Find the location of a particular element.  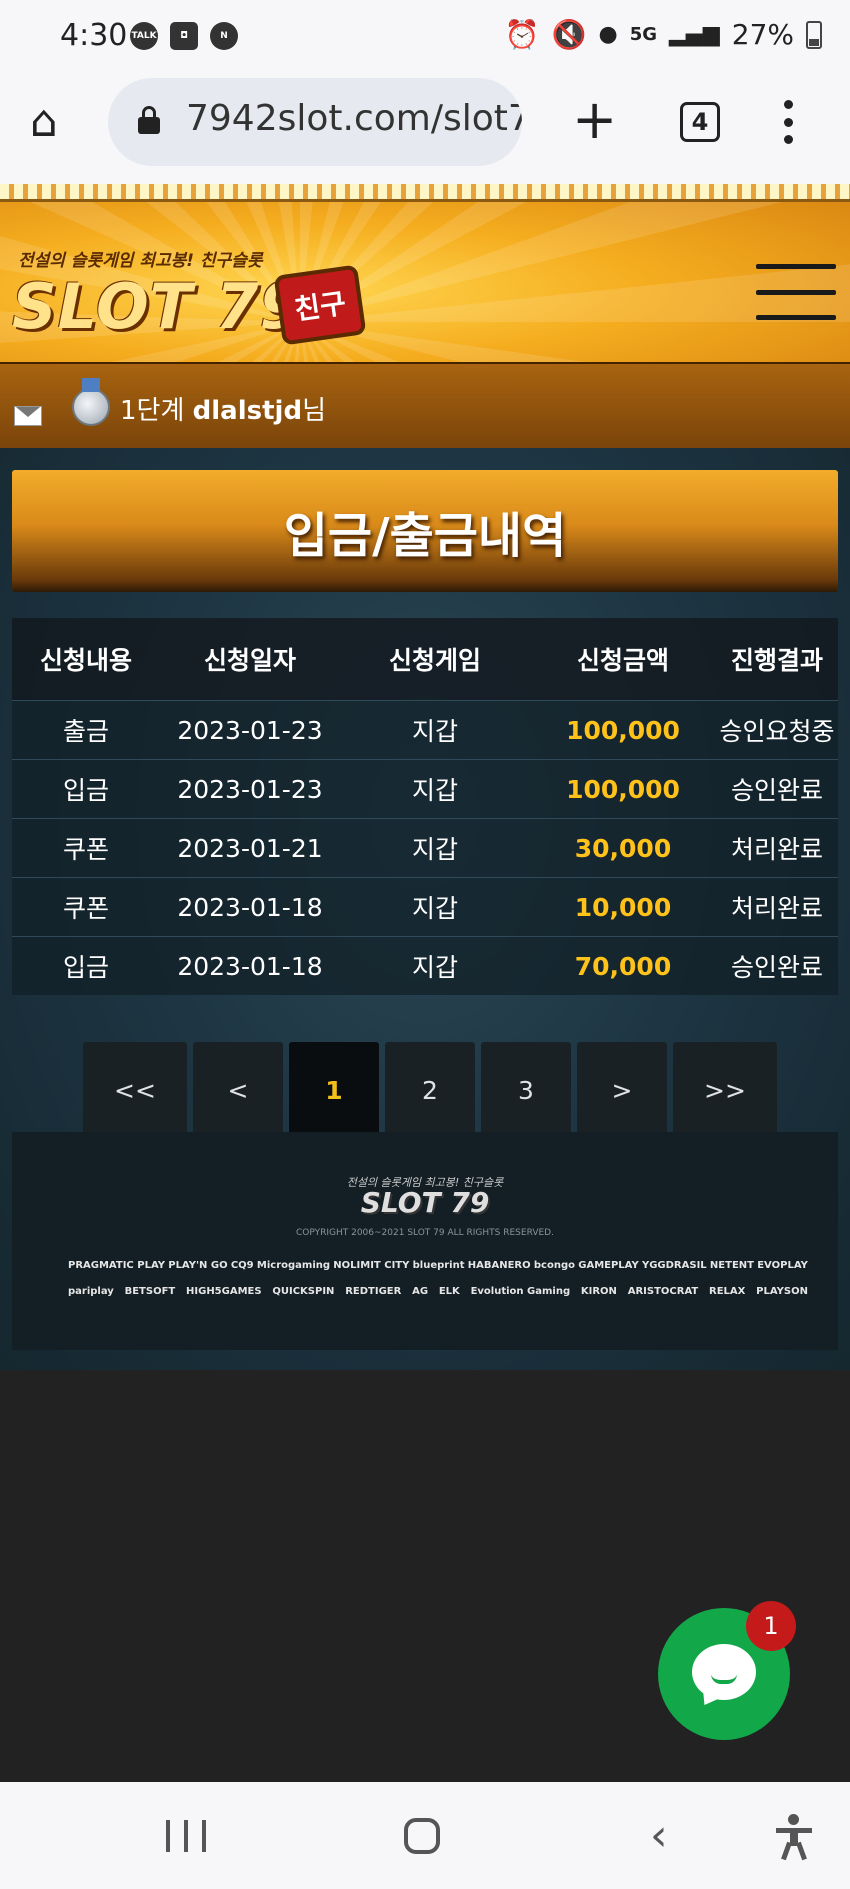

status-bar: 4:30 TALK ◘ N ⏰ 🔇 ● 5G ▂▄▆ 27% is located at coordinates (425, 36).